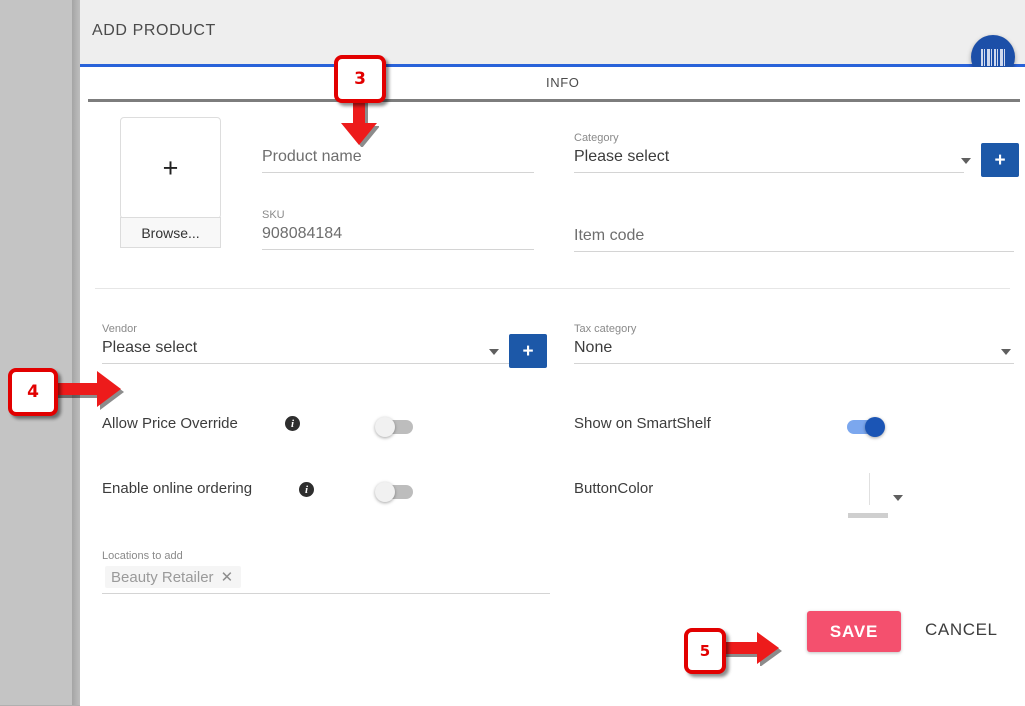 The height and width of the screenshot is (706, 1025). I want to click on annotation-badge-4: 4, so click(33, 392).